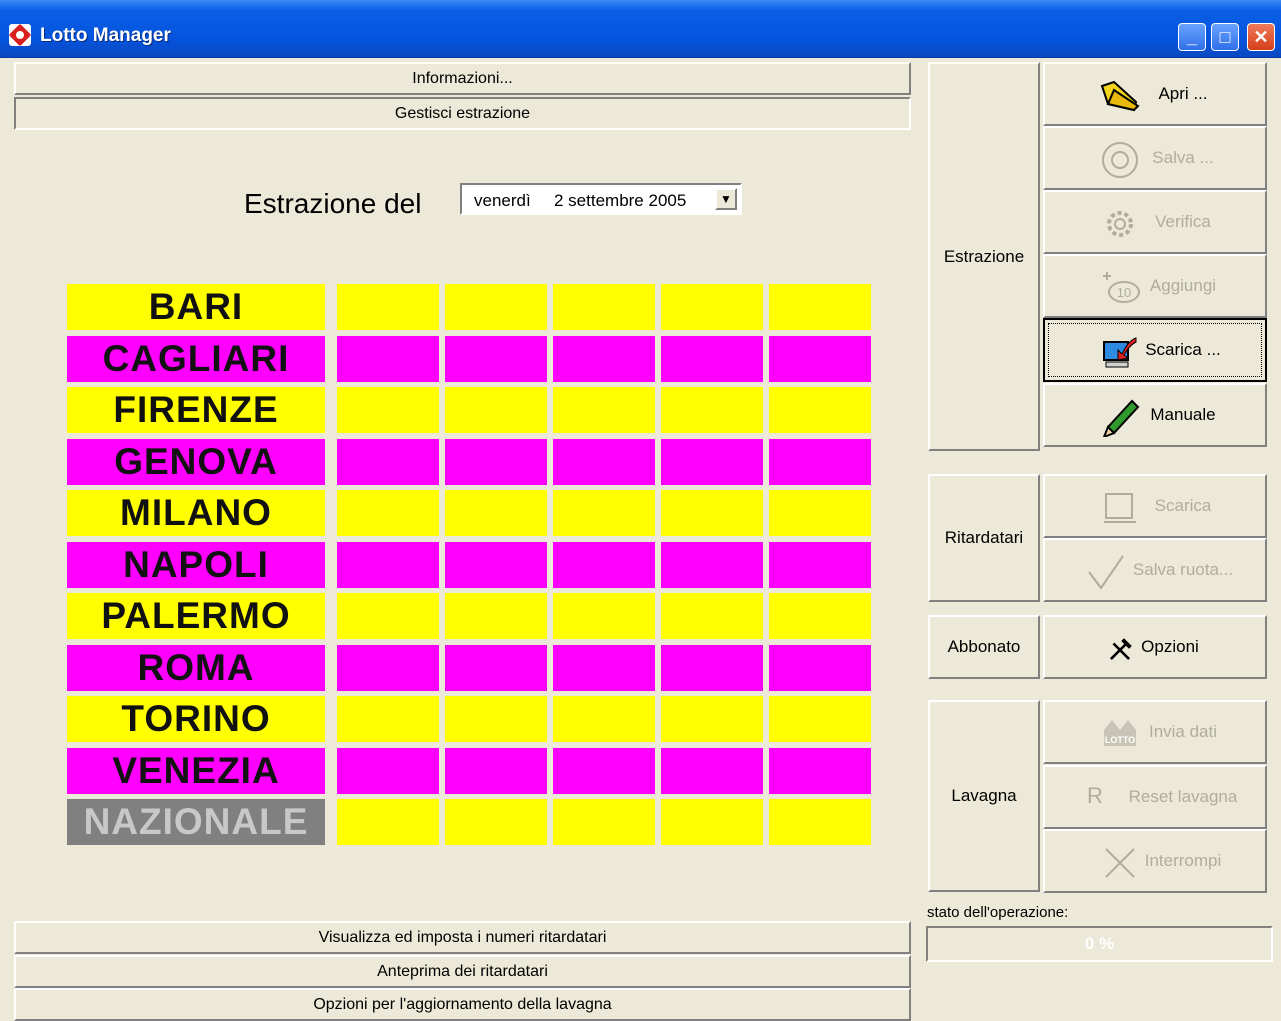 This screenshot has height=1021, width=1281. I want to click on minimize-button: _, so click(1192, 37).